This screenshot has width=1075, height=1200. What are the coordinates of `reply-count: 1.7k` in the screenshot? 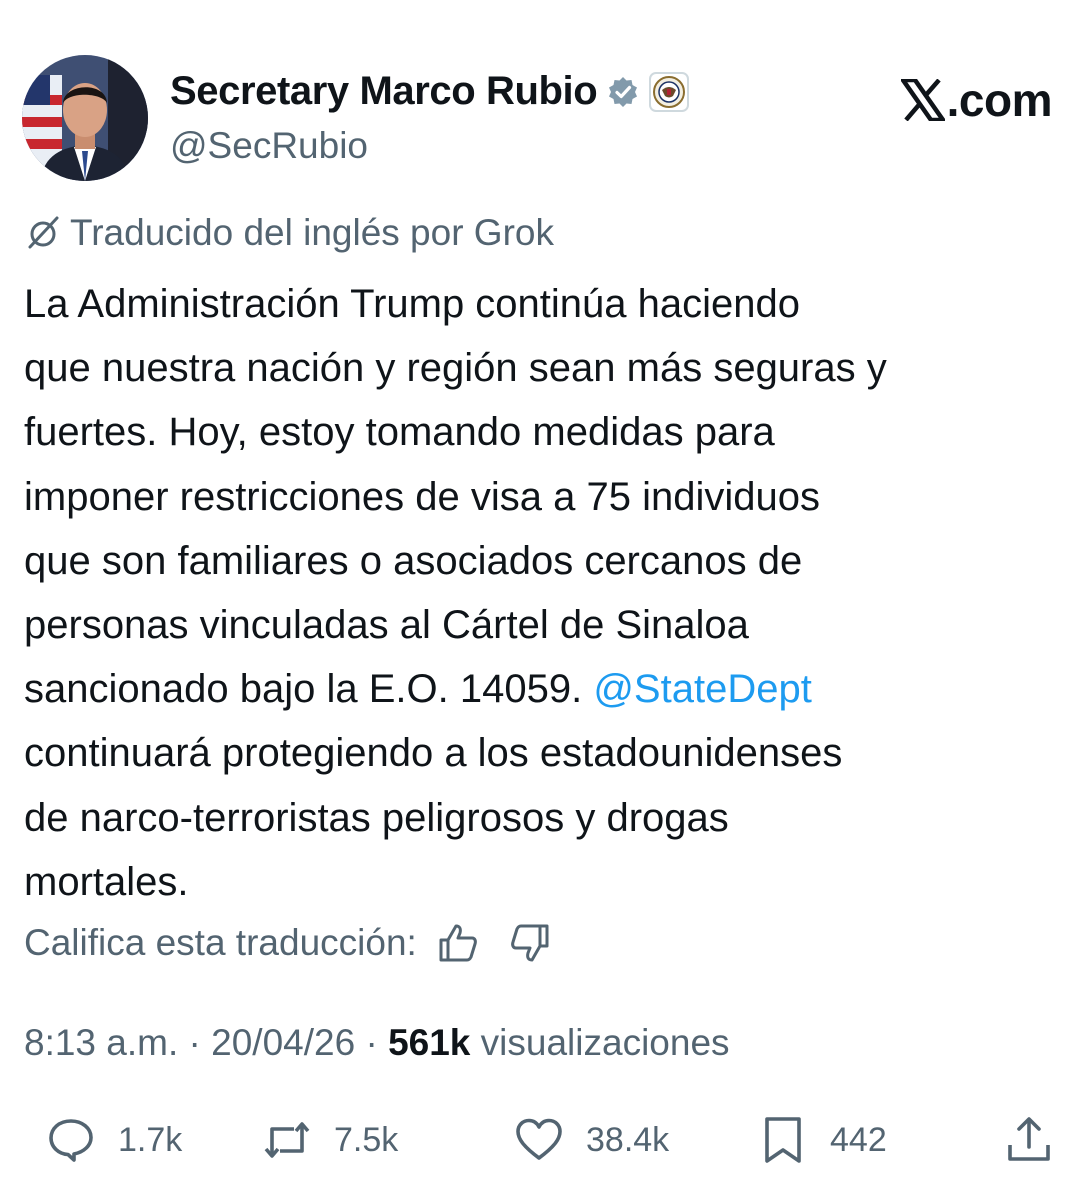 It's located at (150, 1139).